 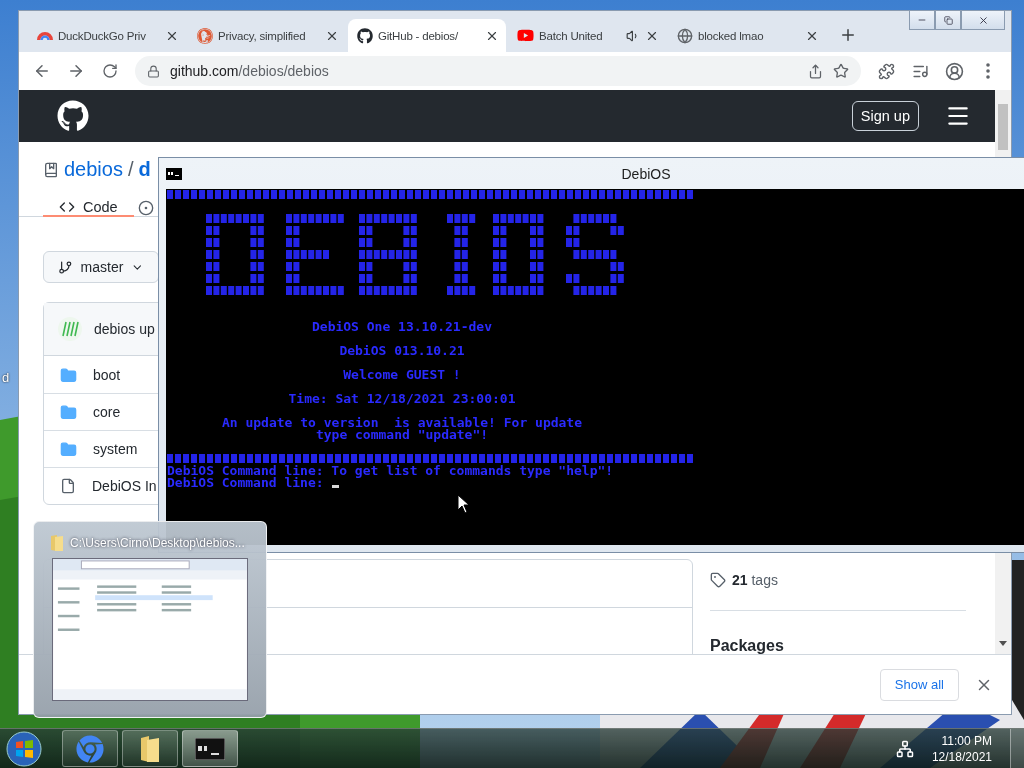 What do you see at coordinates (101, 267) in the screenshot?
I see `branch-button: master` at bounding box center [101, 267].